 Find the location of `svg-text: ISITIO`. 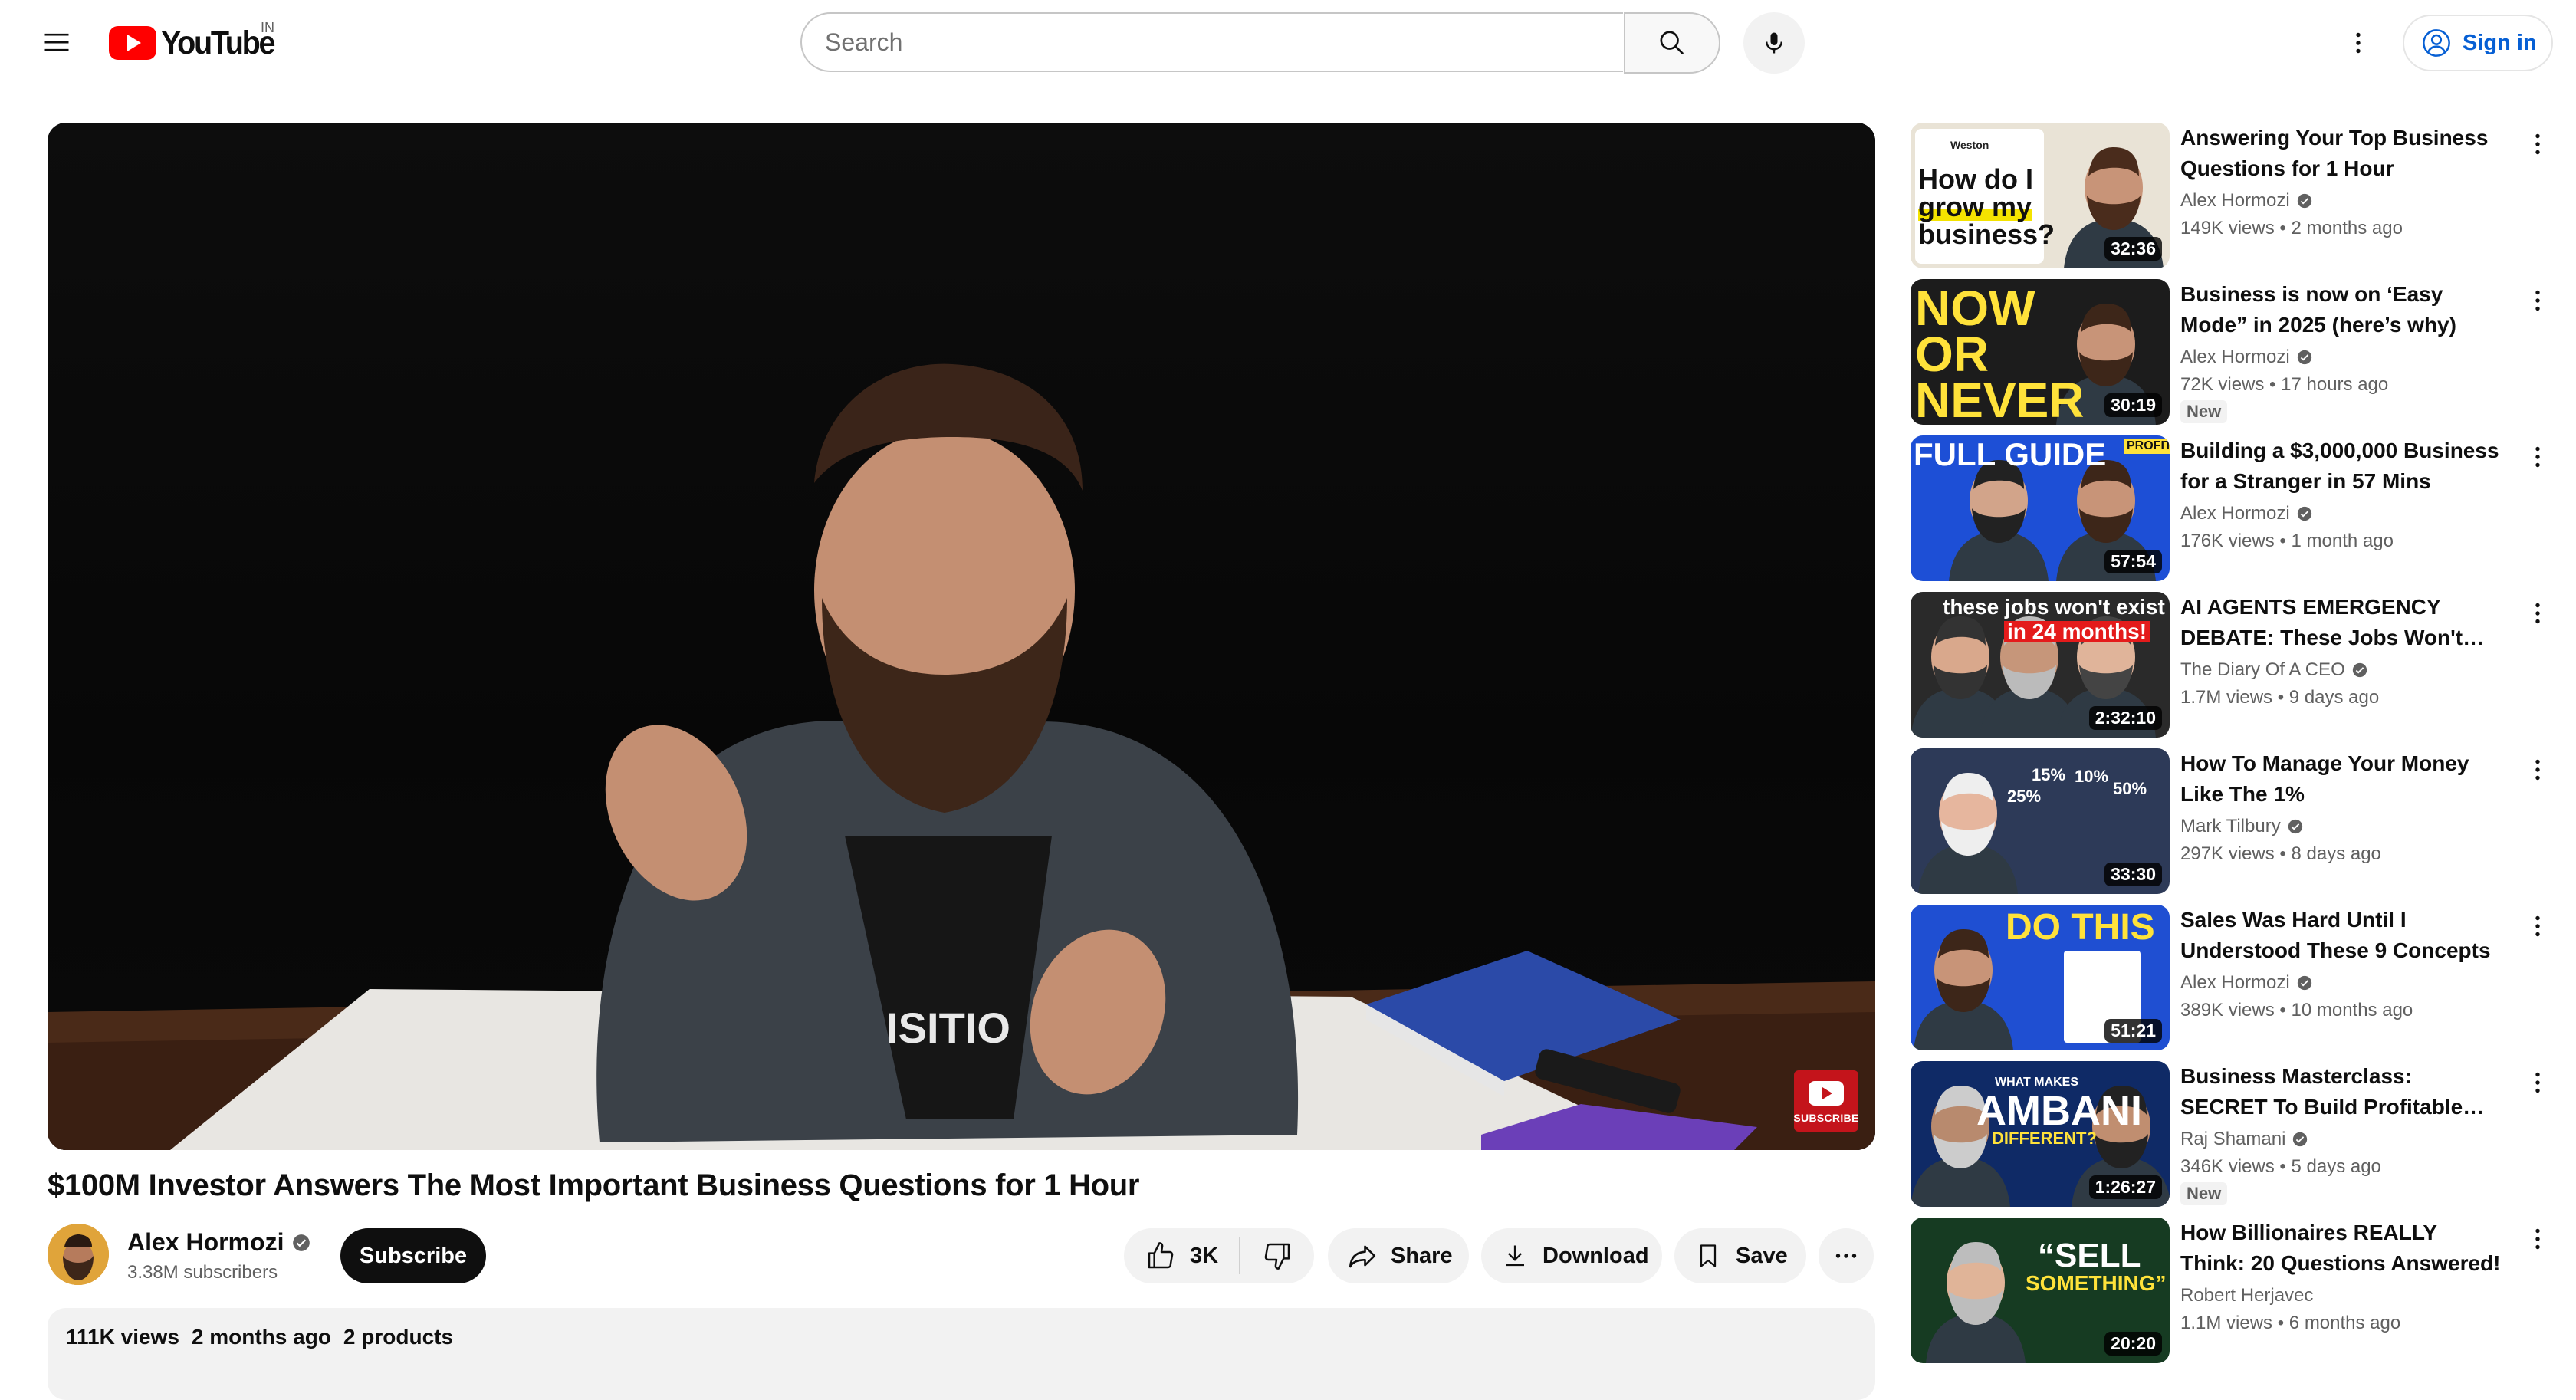

svg-text: ISITIO is located at coordinates (948, 1028).